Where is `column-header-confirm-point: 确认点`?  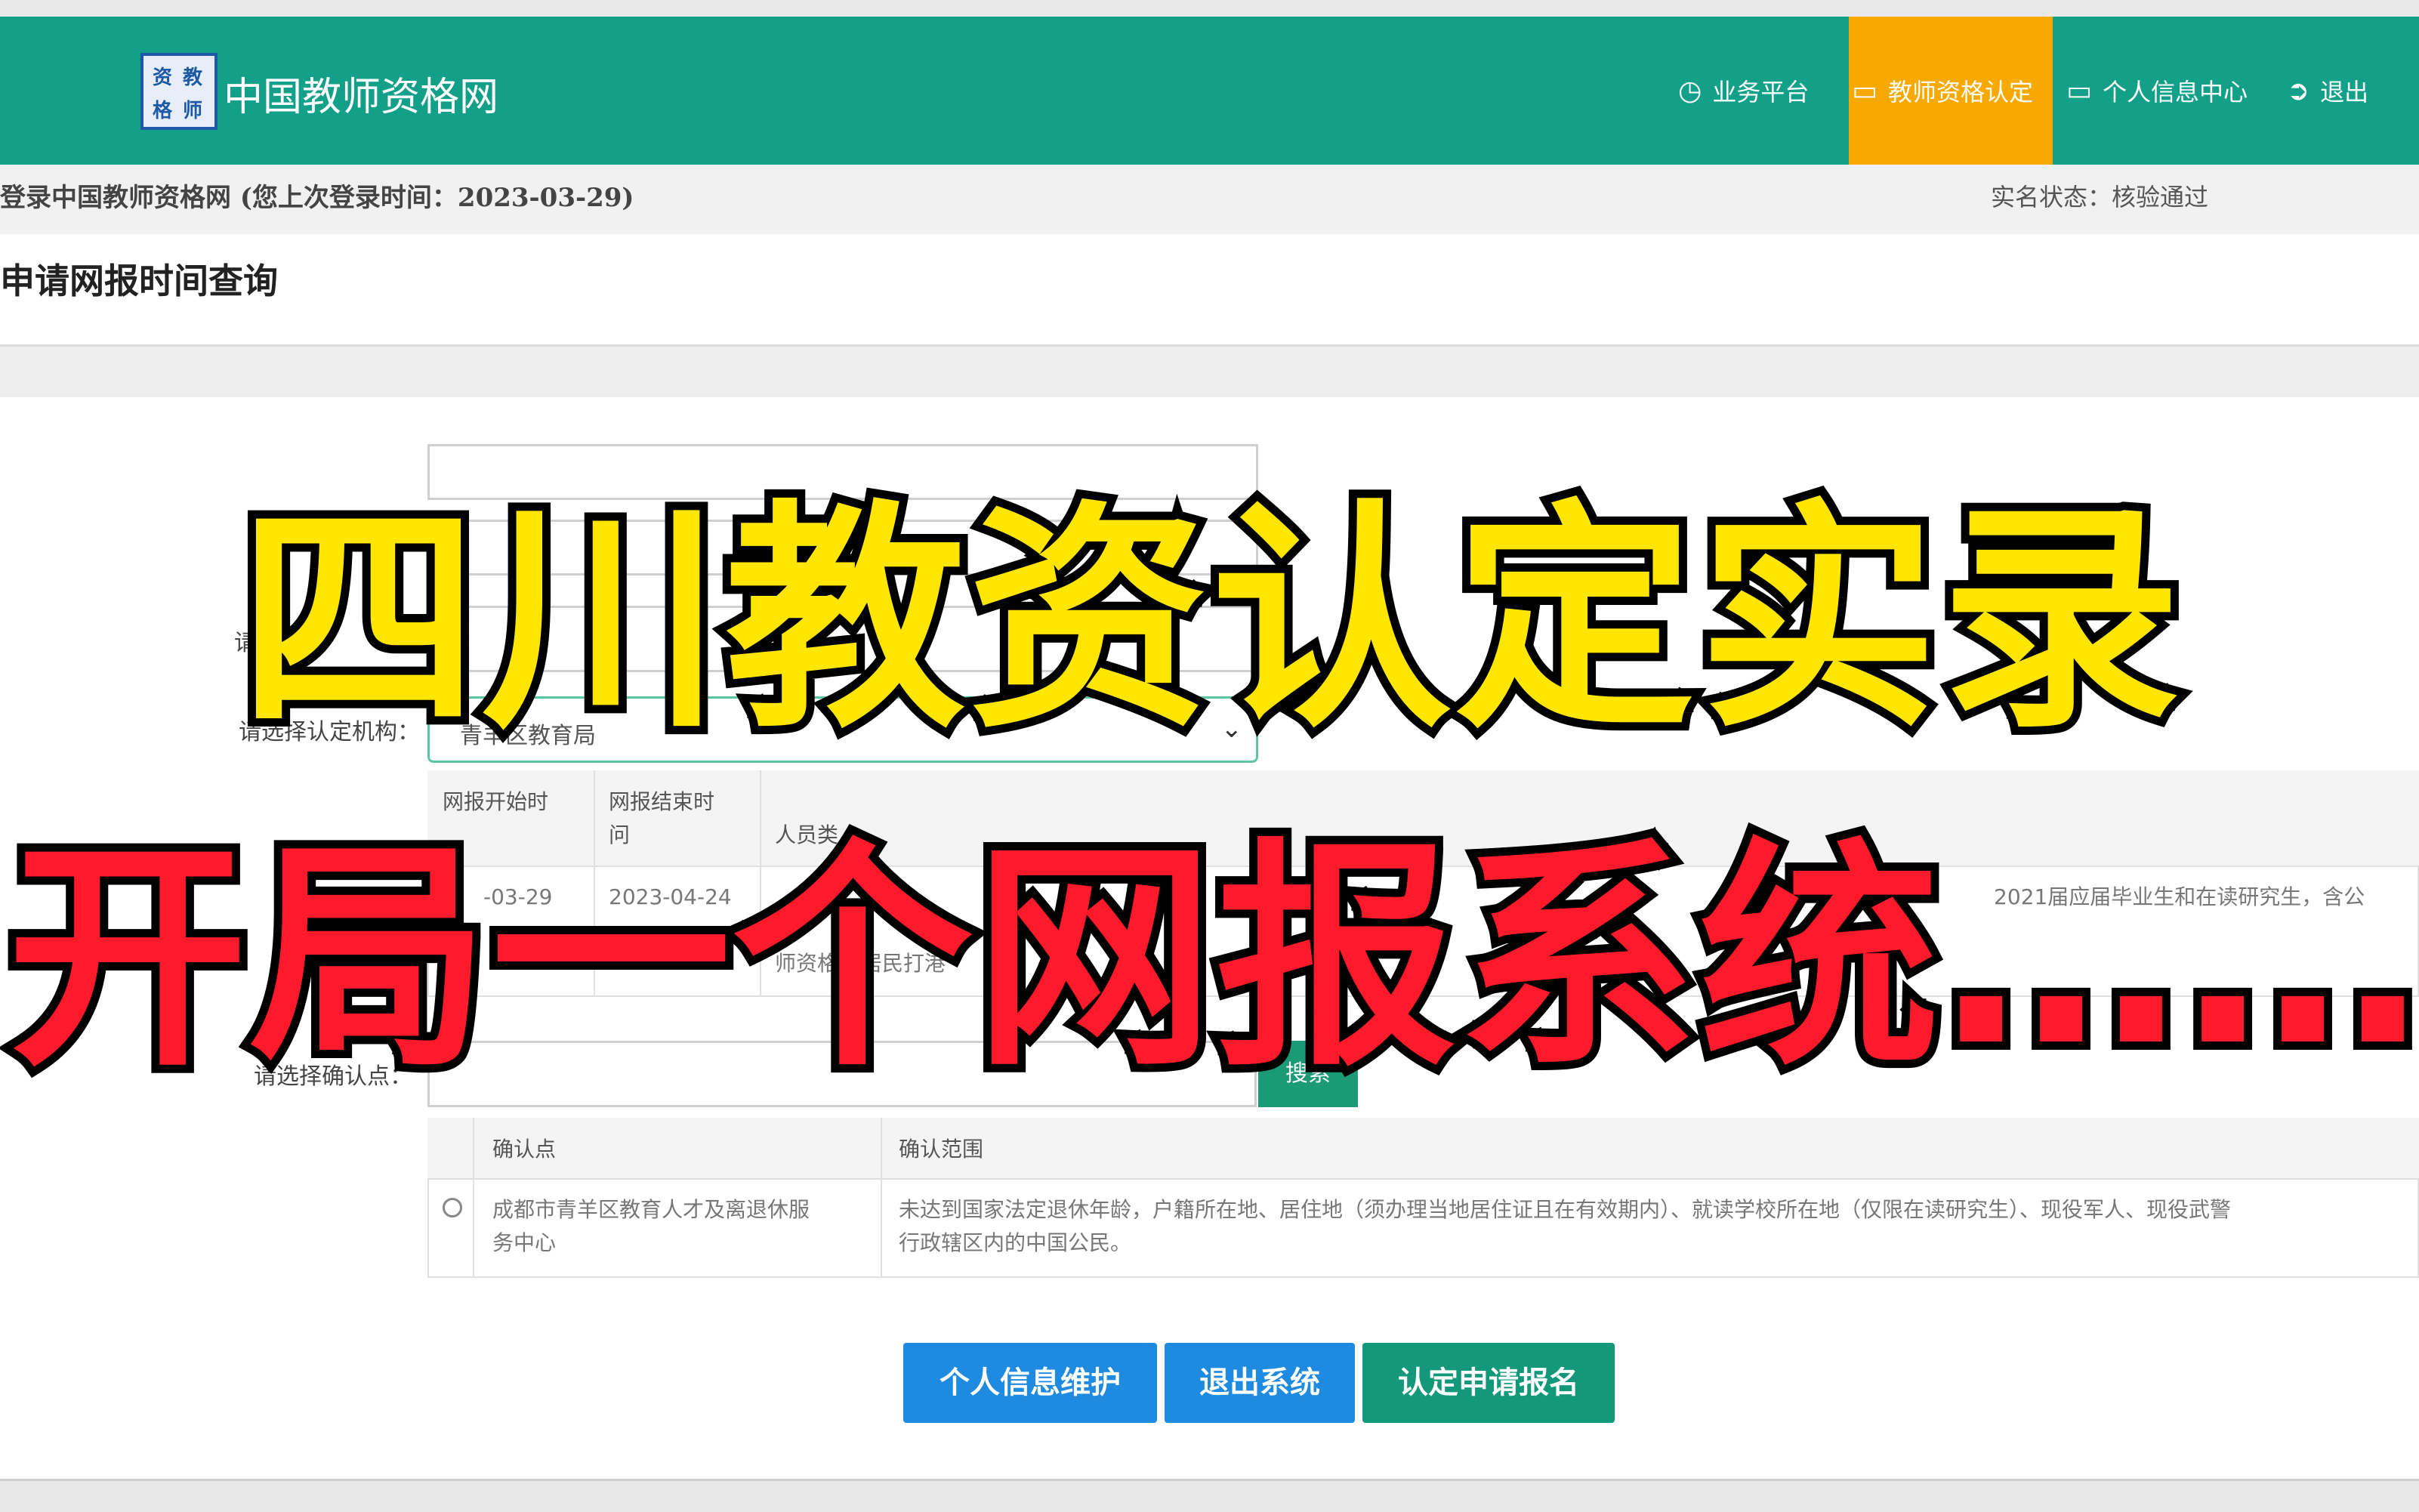
column-header-confirm-point: 确认点 is located at coordinates (524, 1149).